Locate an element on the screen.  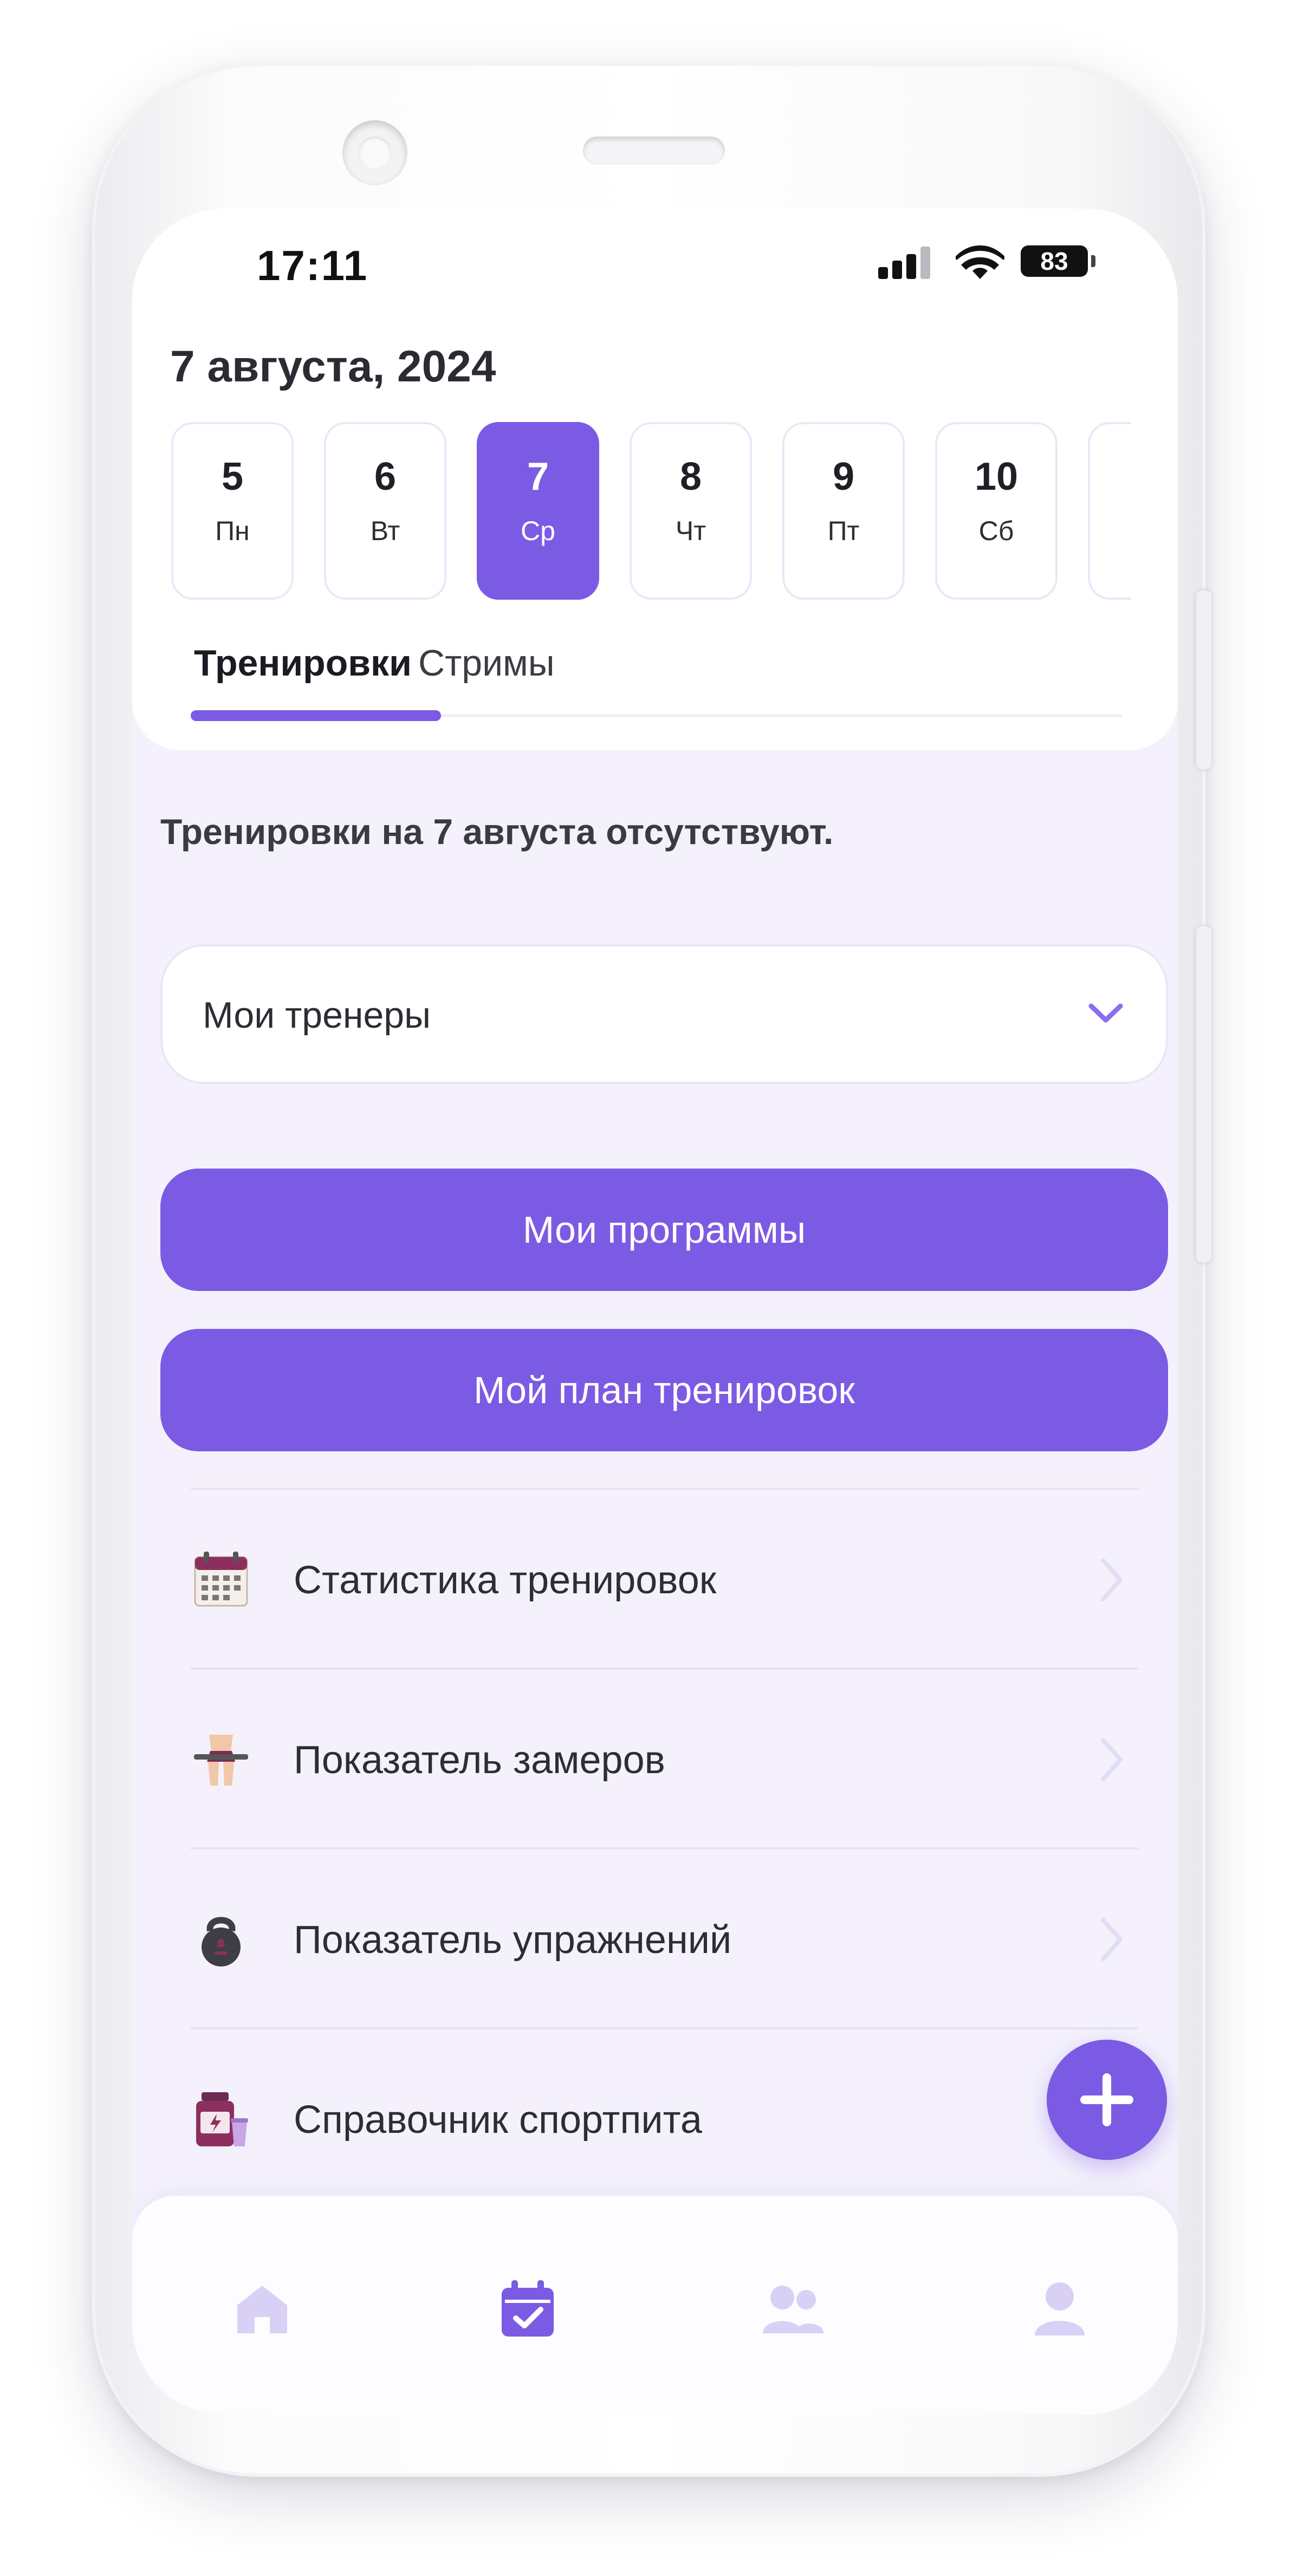
body-measure-icon is located at coordinates (221, 1760).